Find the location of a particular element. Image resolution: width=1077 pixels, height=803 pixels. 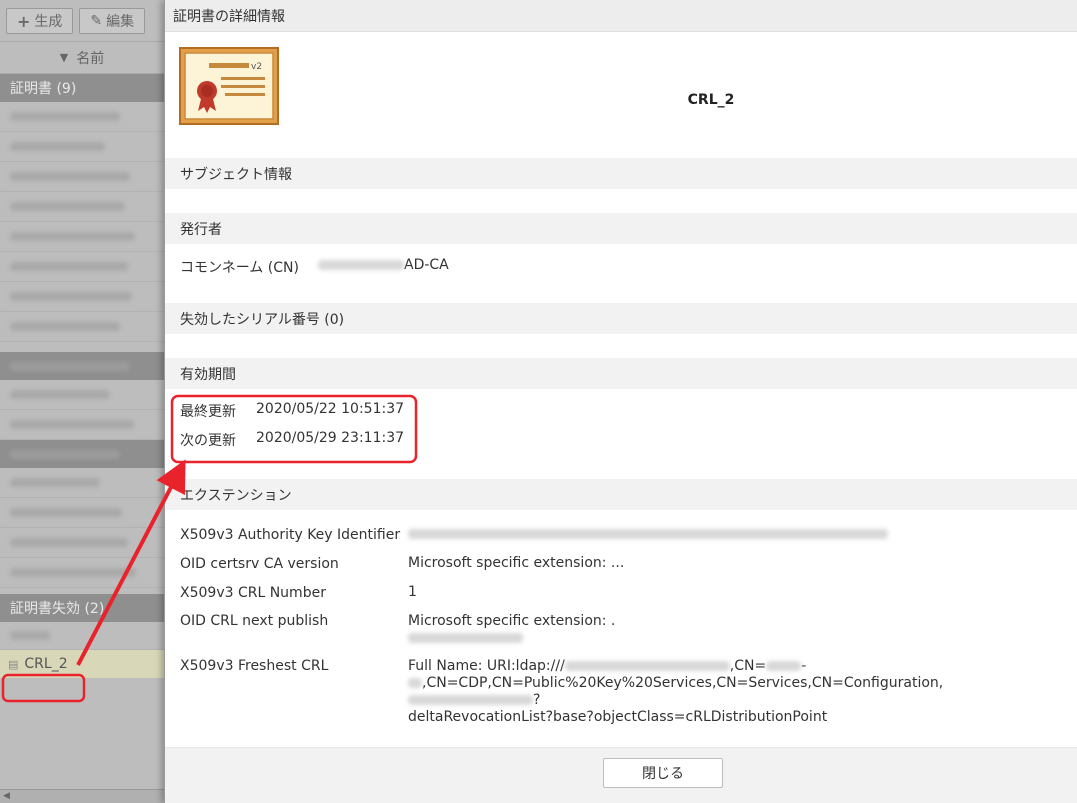

next-update-row: 次の更新 2020/05/29 23:11:37 is located at coordinates (621, 444).